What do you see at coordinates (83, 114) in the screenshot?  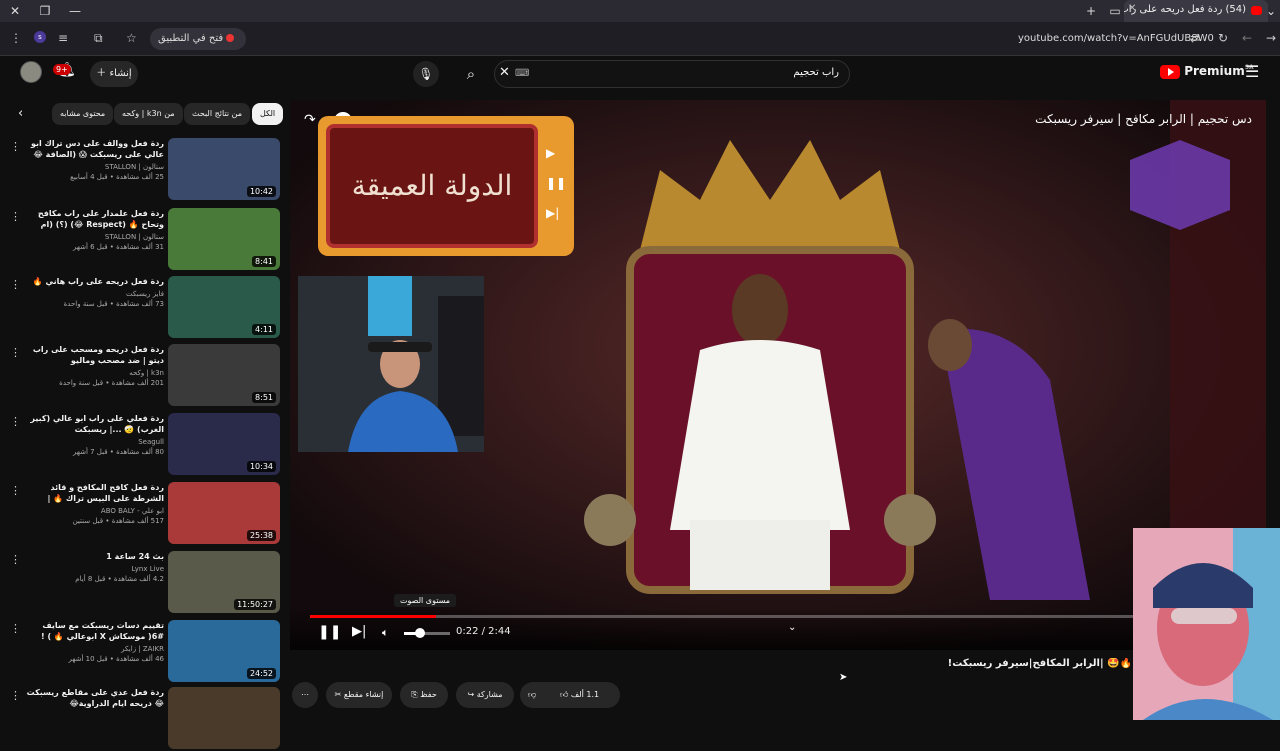 I see `chip-related: محتوى مشابه` at bounding box center [83, 114].